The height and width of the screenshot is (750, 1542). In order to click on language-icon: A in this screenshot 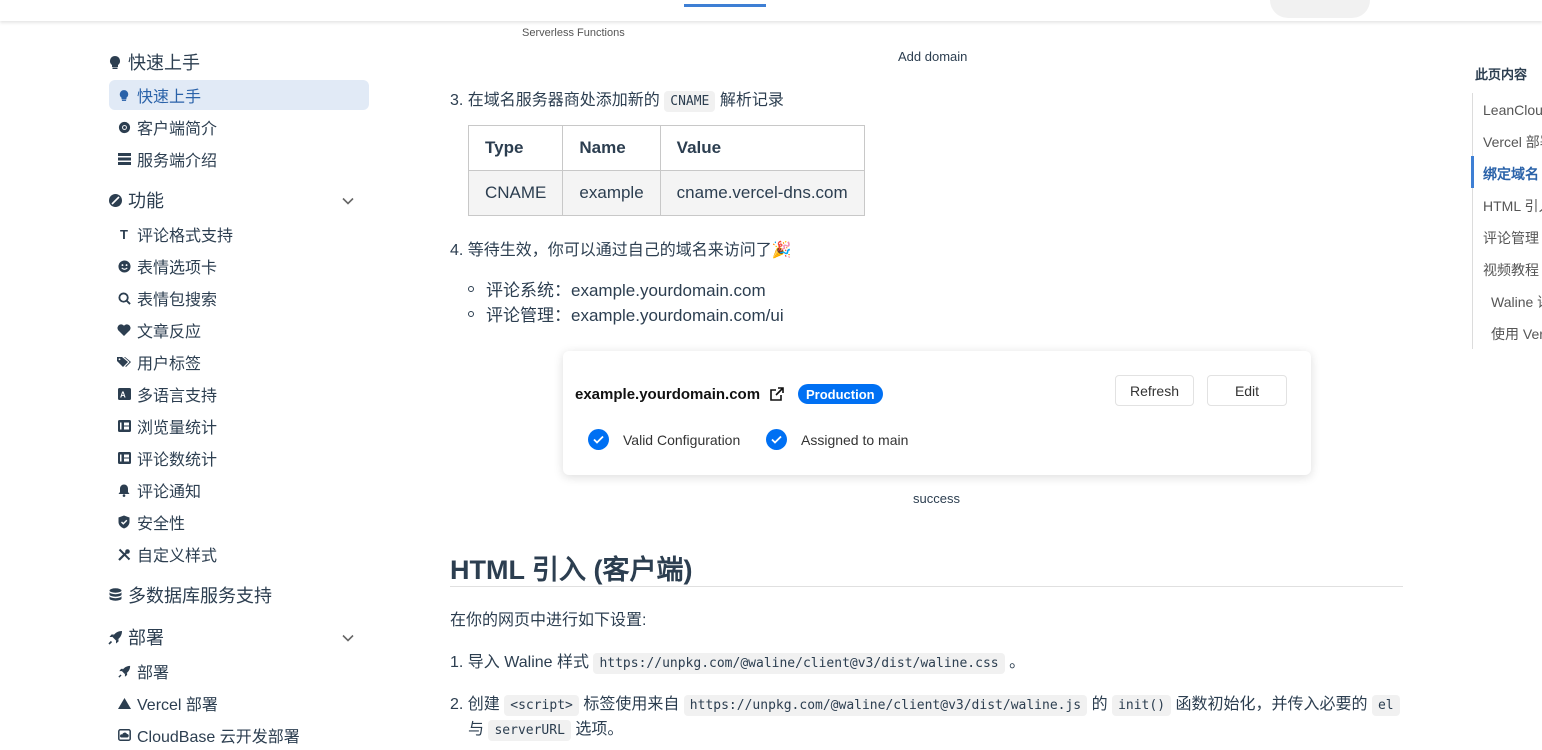, I will do `click(124, 394)`.